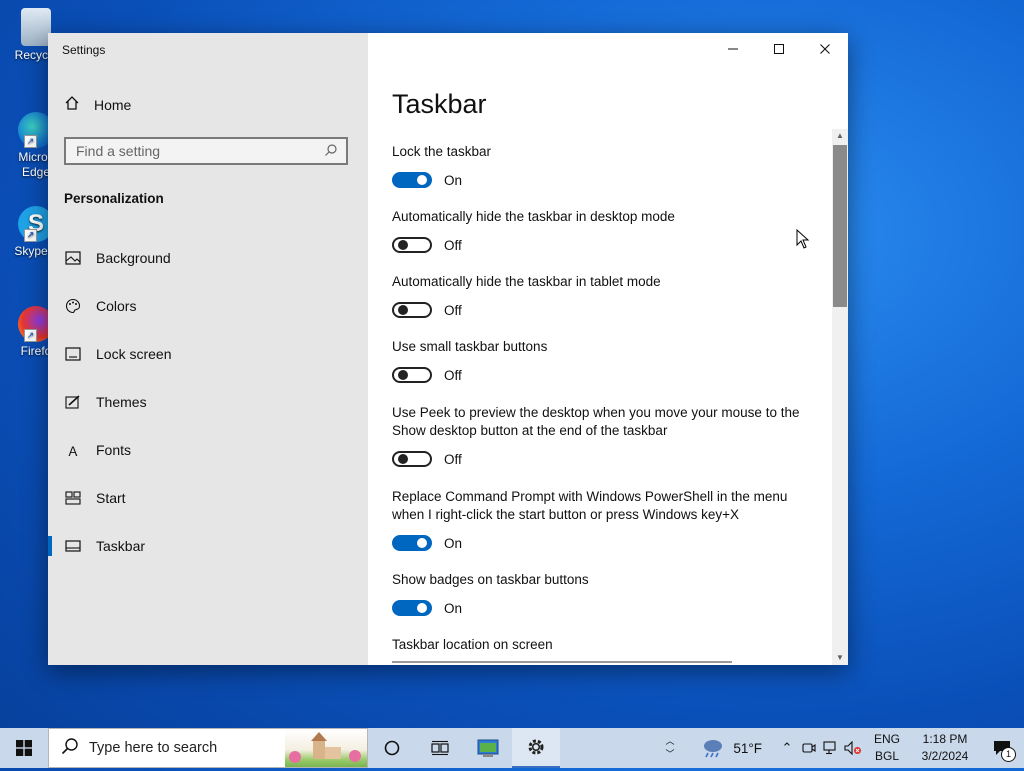 The width and height of the screenshot is (1024, 771). I want to click on close-button, so click(825, 49).